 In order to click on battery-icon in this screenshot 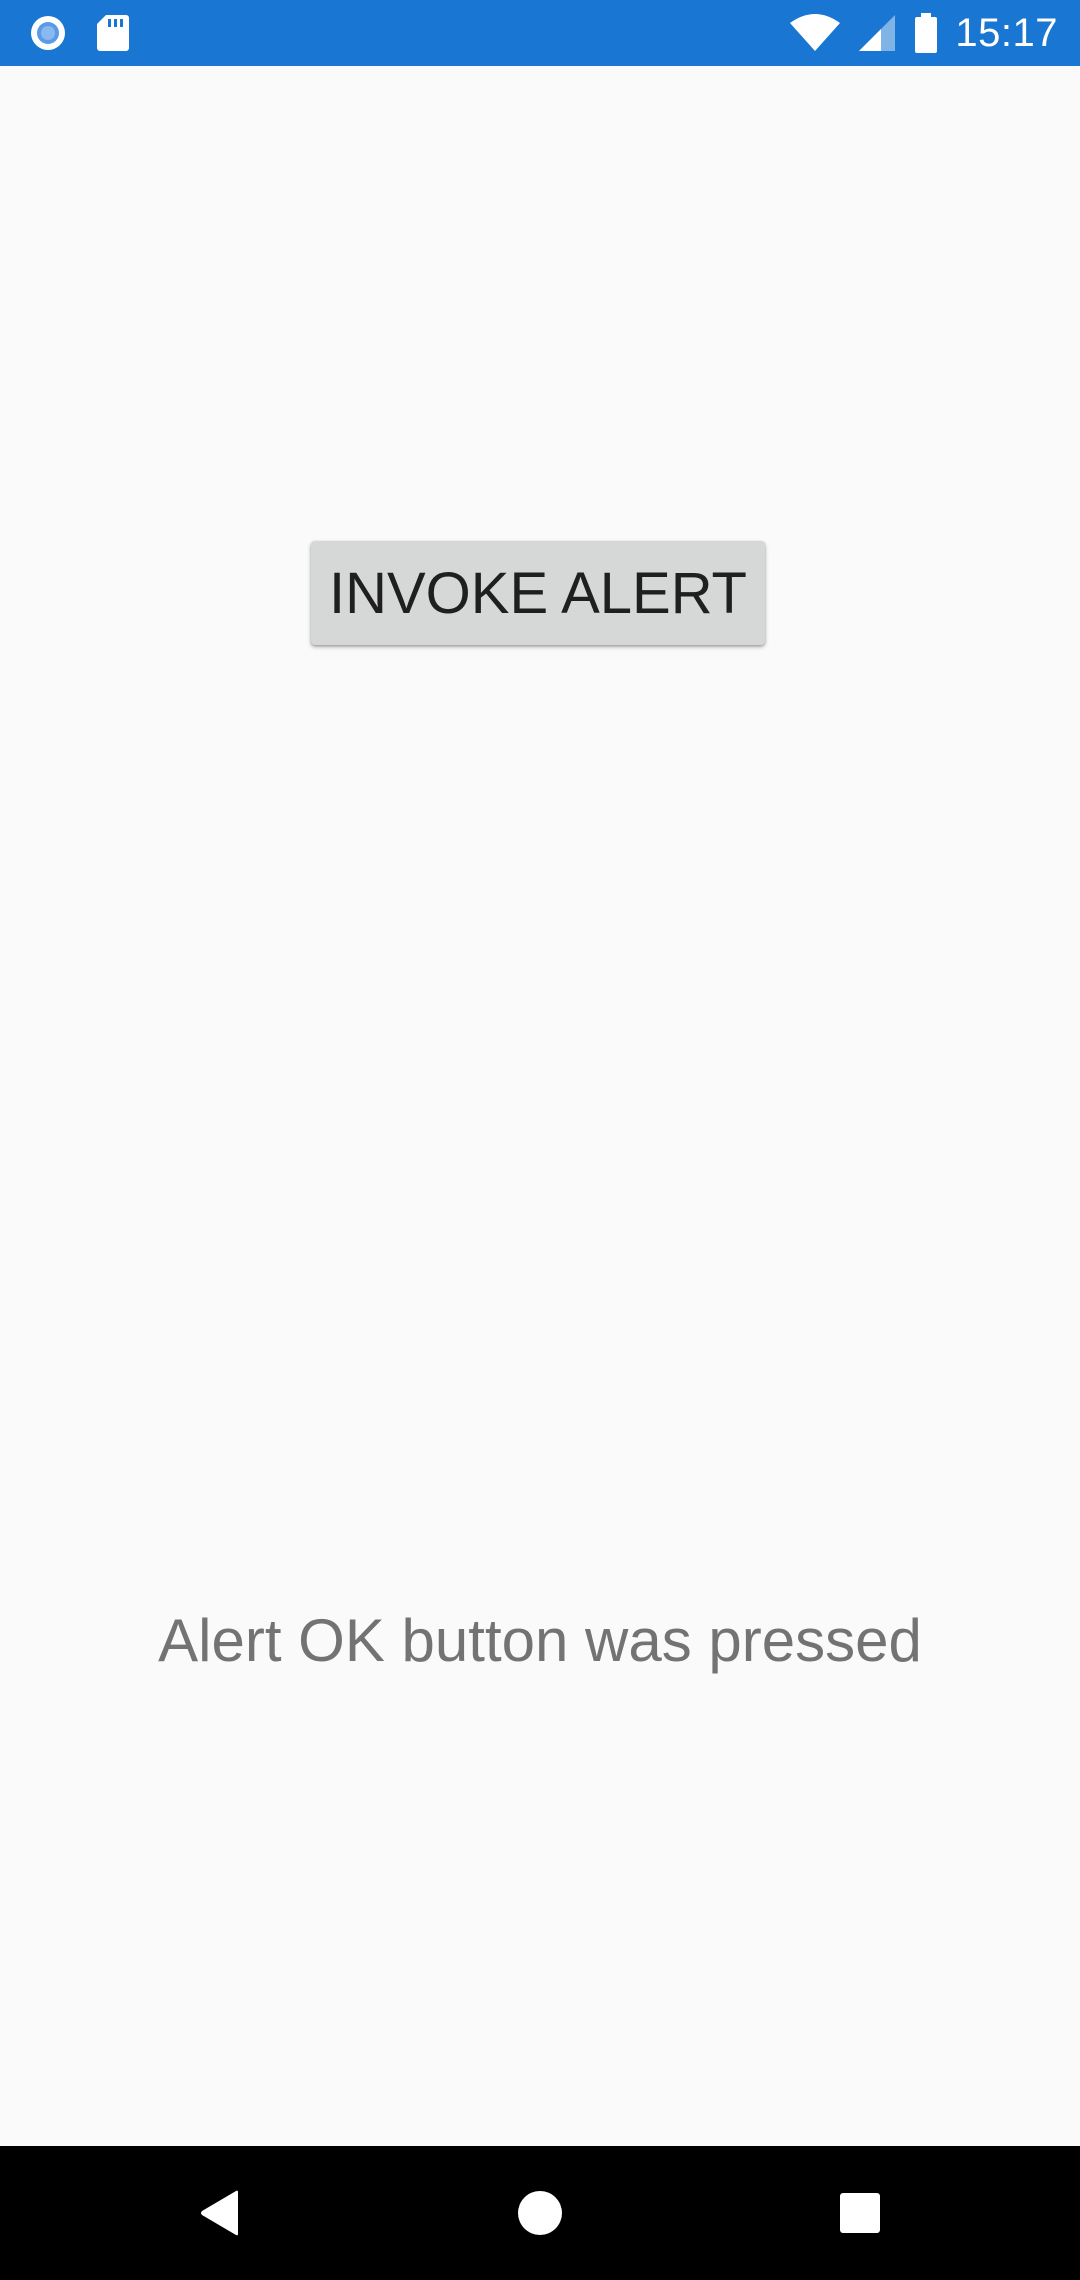, I will do `click(926, 33)`.